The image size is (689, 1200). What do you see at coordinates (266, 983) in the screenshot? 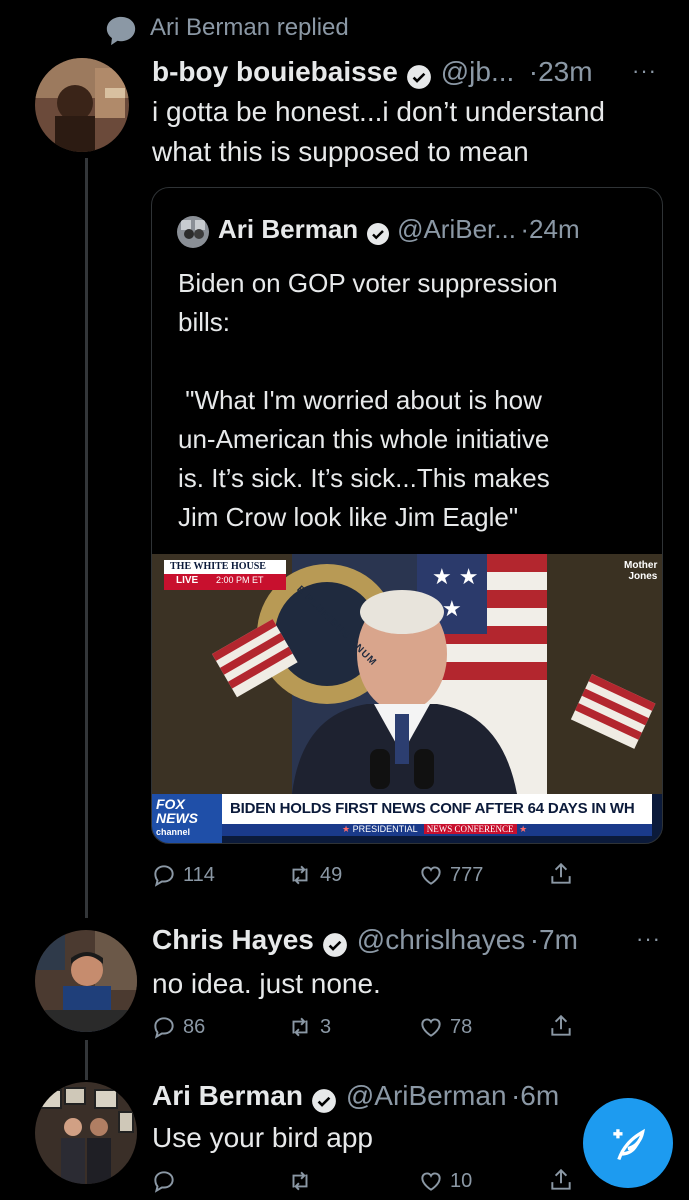
I see `tweet-text: no idea. just none.` at bounding box center [266, 983].